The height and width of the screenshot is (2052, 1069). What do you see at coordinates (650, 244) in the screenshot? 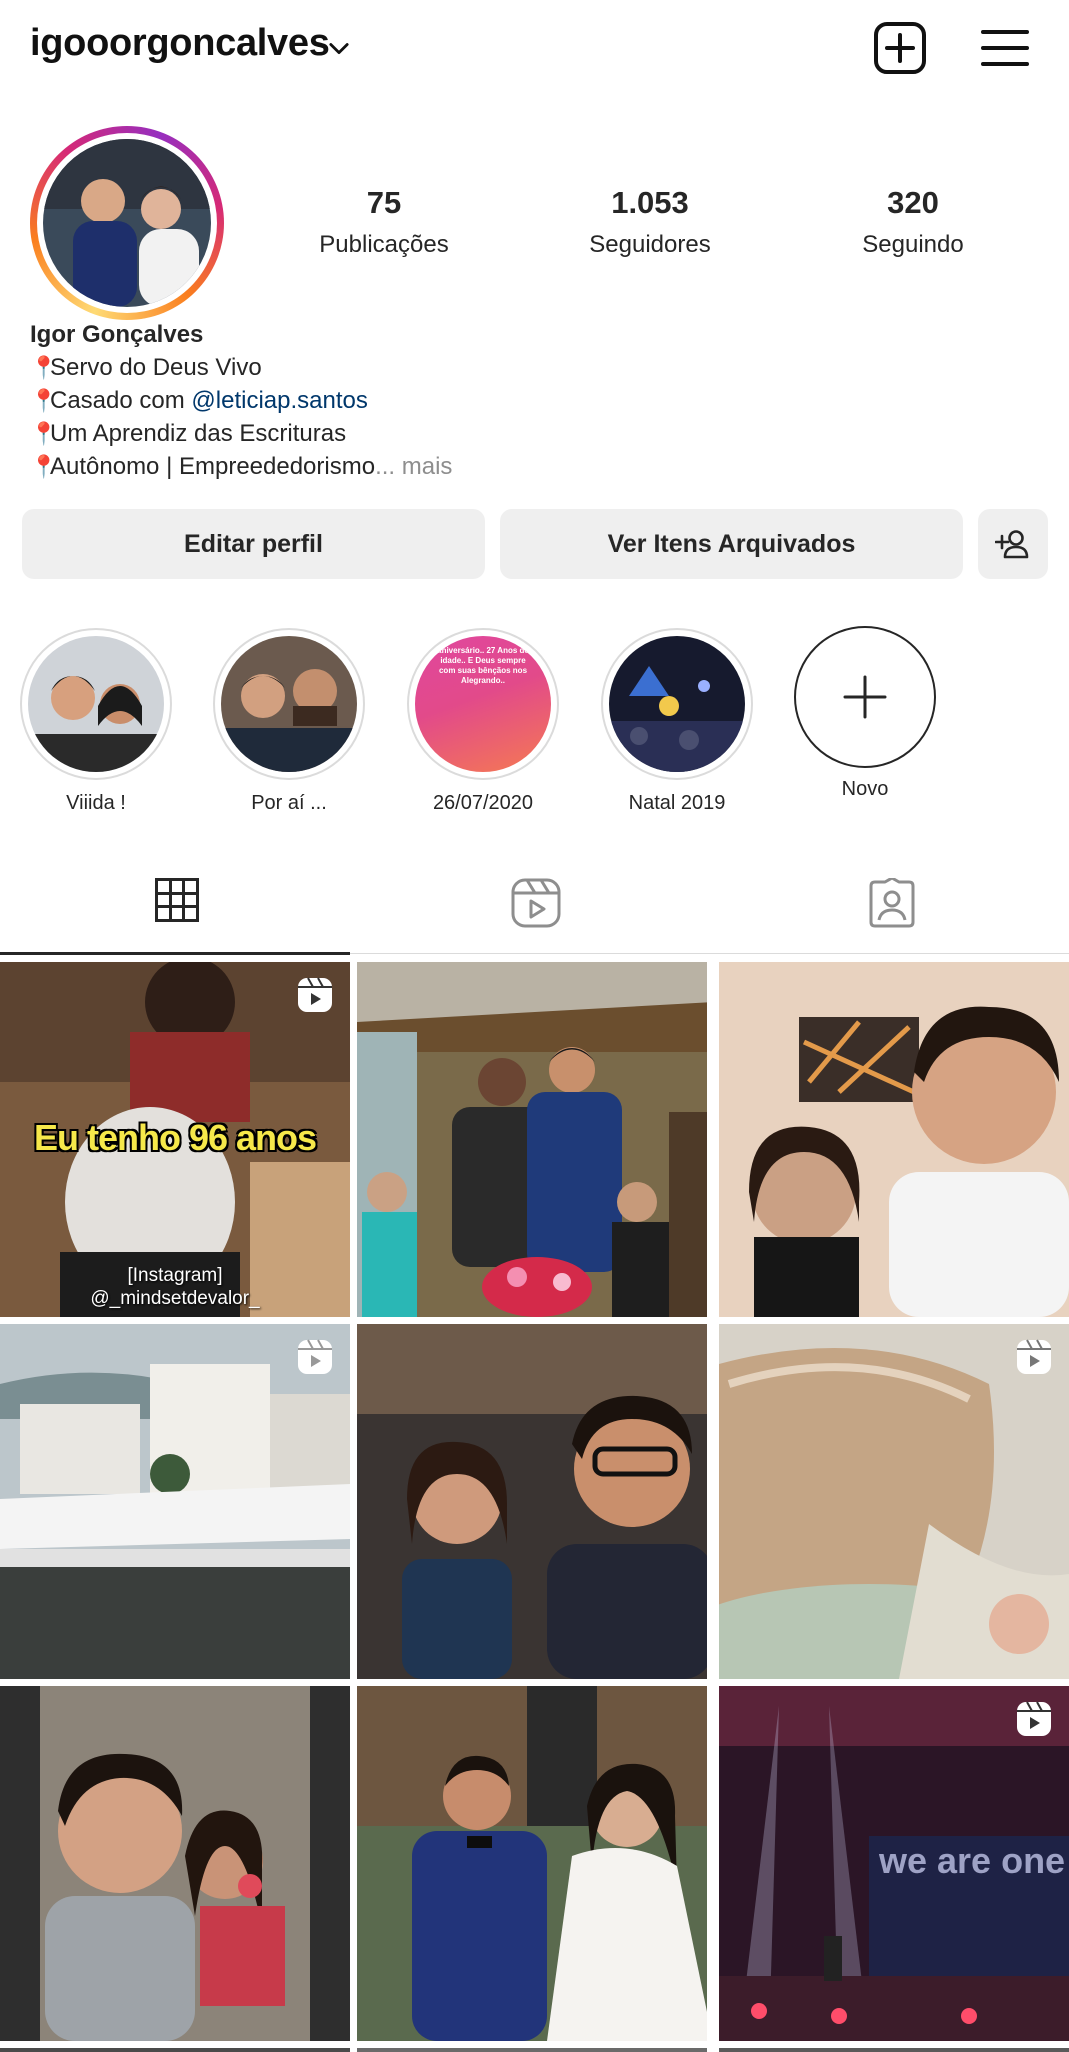
I see `stat-followers-label: Seguidores` at bounding box center [650, 244].